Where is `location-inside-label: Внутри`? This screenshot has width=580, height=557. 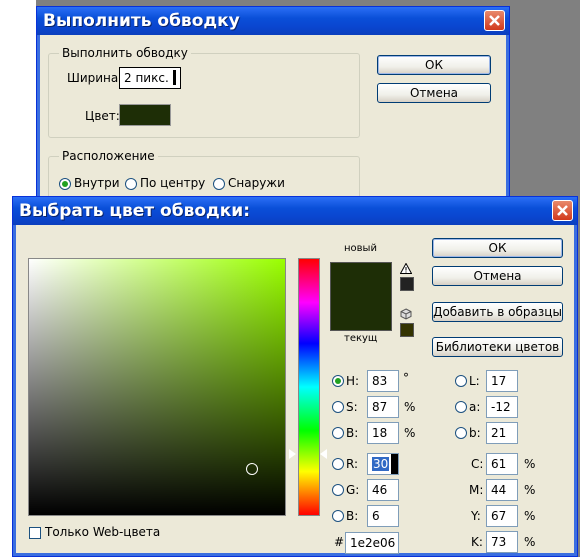
location-inside-label: Внутри is located at coordinates (97, 183).